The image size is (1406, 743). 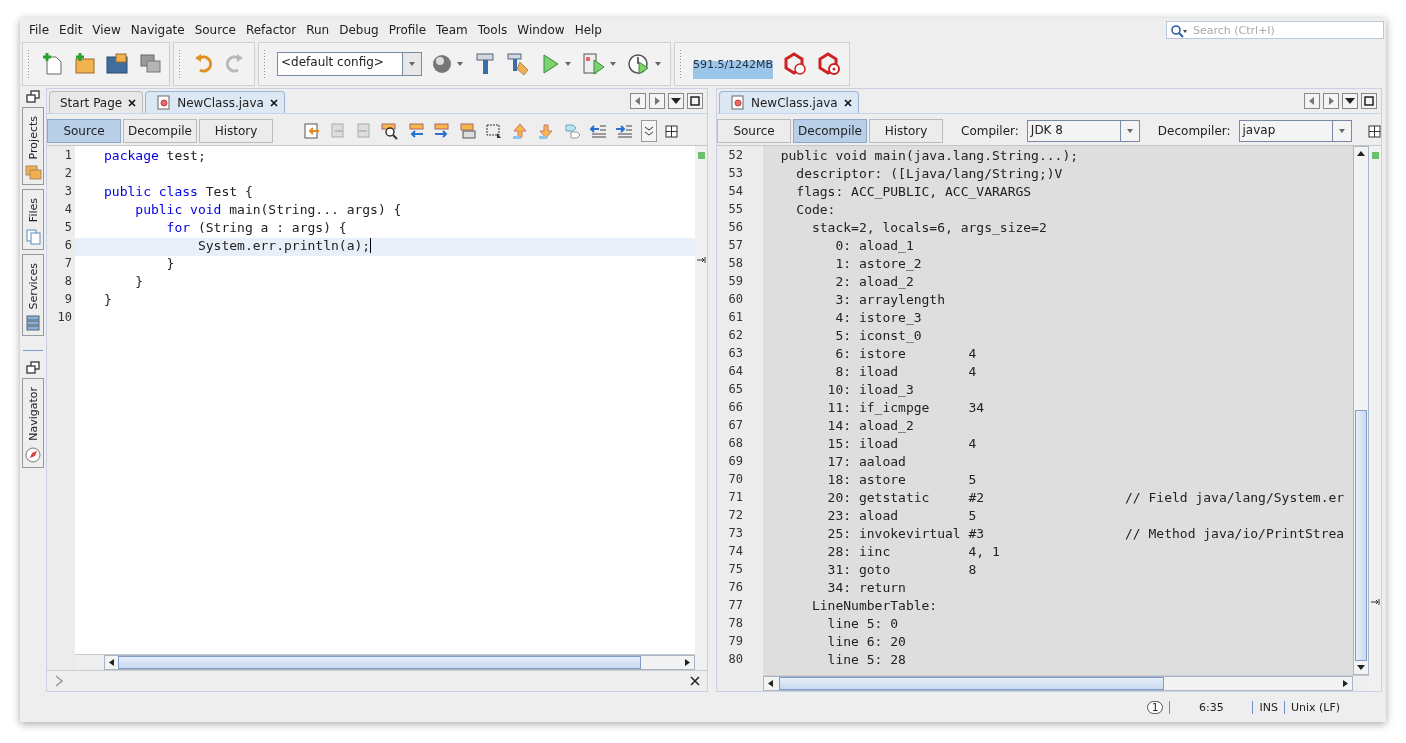 What do you see at coordinates (33, 294) in the screenshot?
I see `side-tab: Services` at bounding box center [33, 294].